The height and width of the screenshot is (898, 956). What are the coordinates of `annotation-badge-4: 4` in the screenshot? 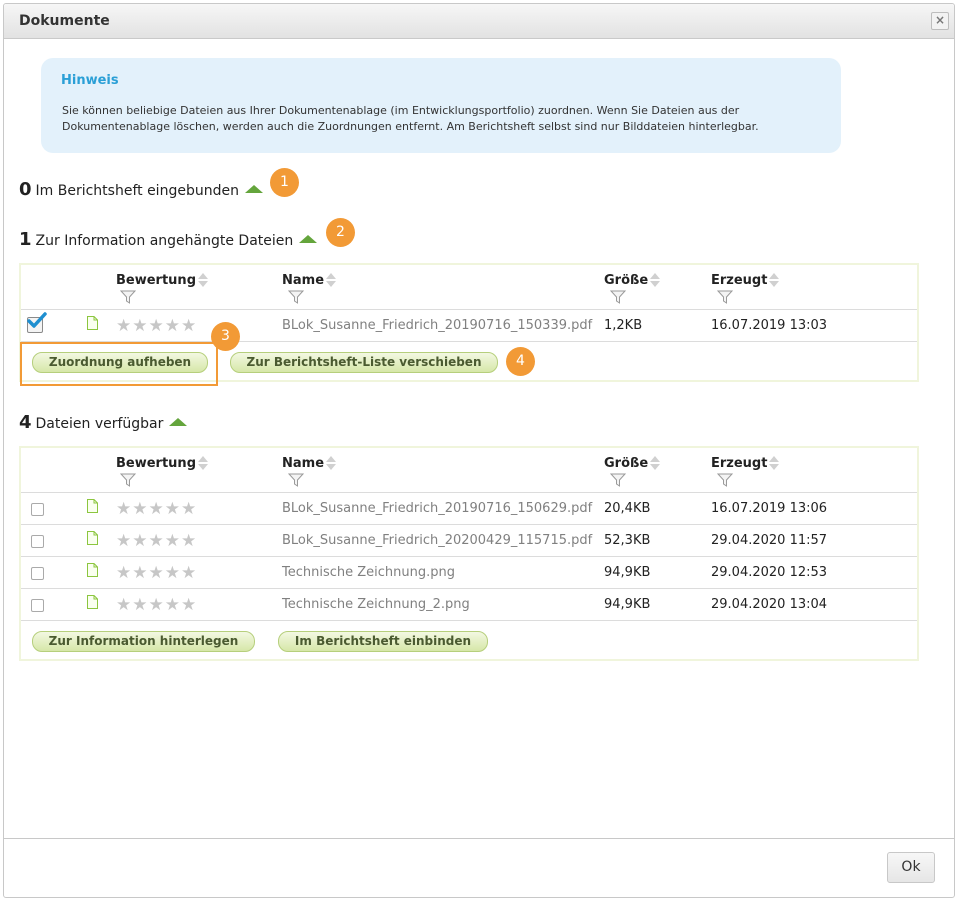 It's located at (520, 361).